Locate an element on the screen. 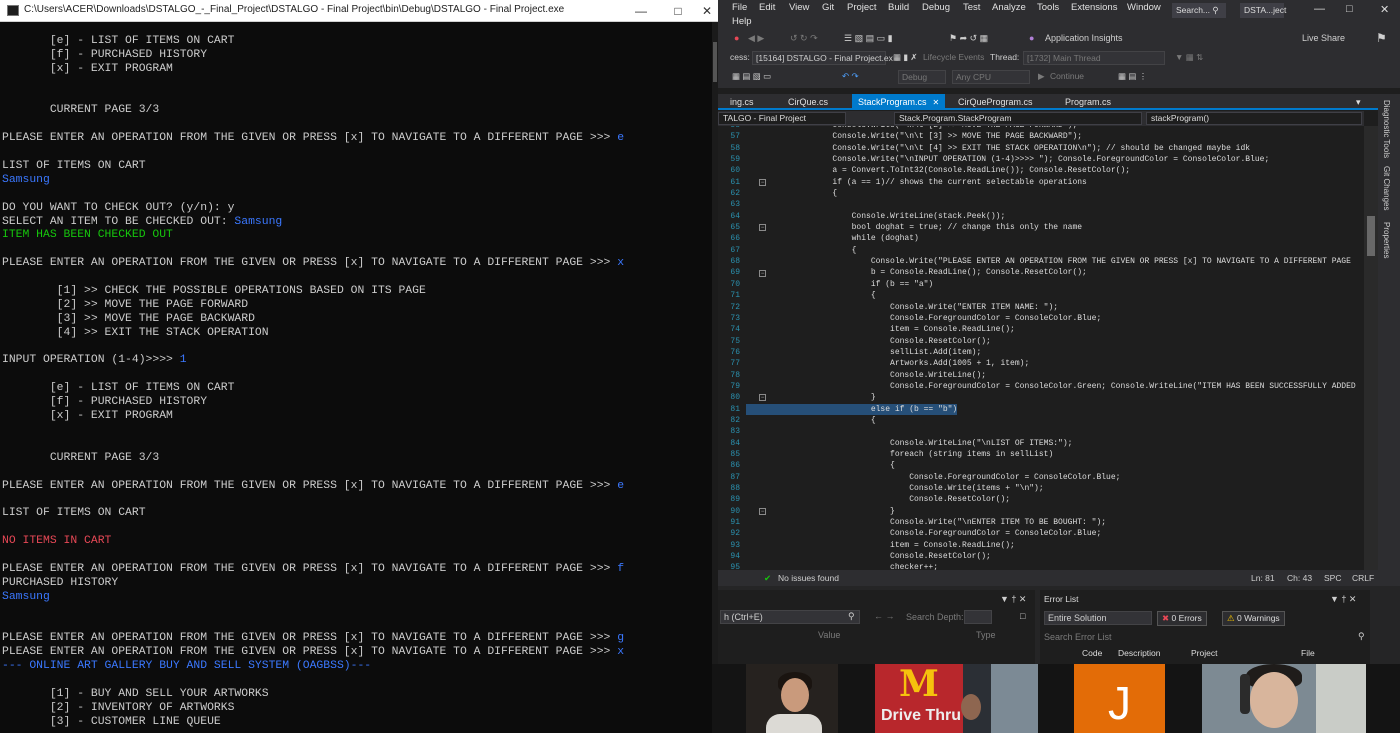 This screenshot has height=733, width=1400. menu-file: File is located at coordinates (739, 7).